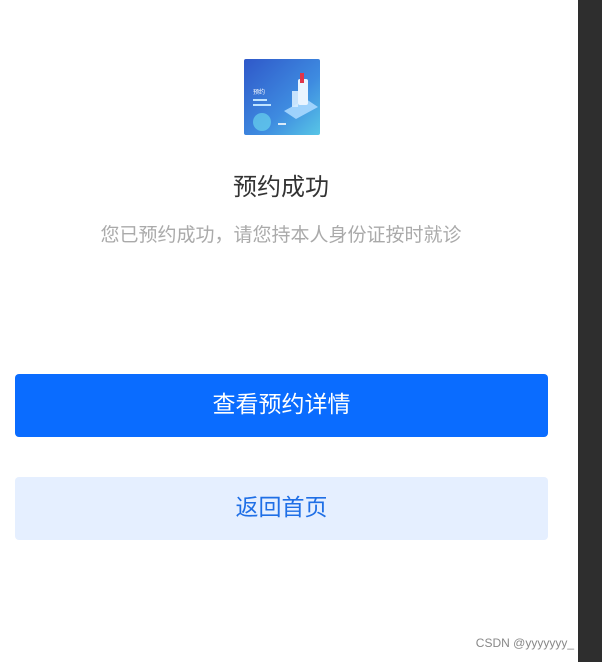 The width and height of the screenshot is (602, 662). What do you see at coordinates (524, 643) in the screenshot?
I see `watermark: CSDN @yyyyyyy_` at bounding box center [524, 643].